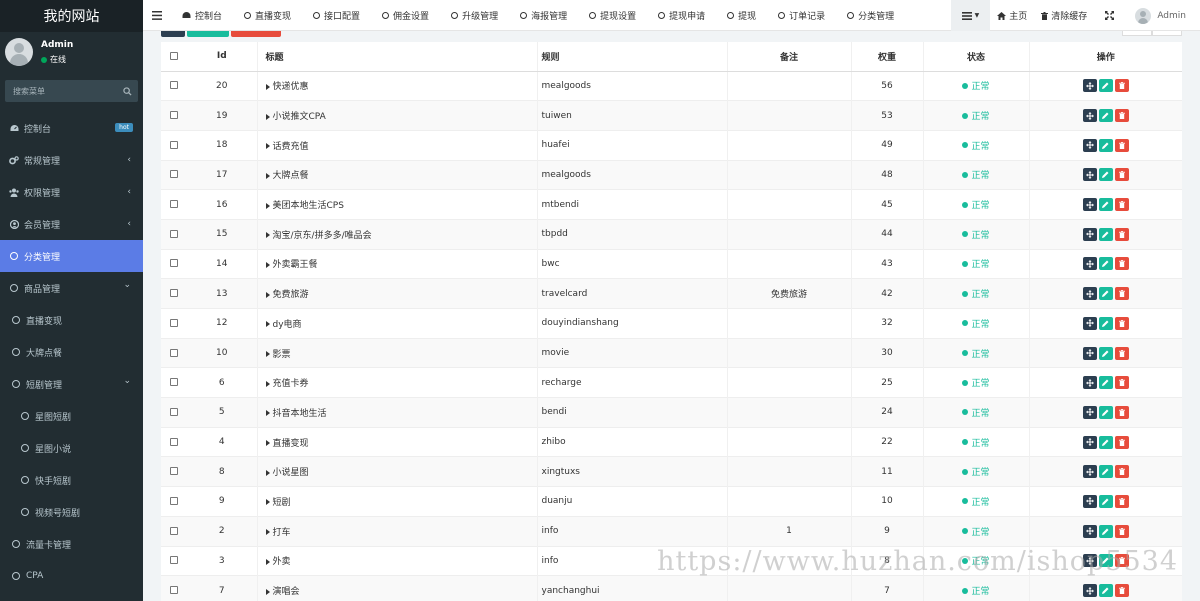  Describe the element at coordinates (222, 57) in the screenshot. I see `header-id: Id` at that location.